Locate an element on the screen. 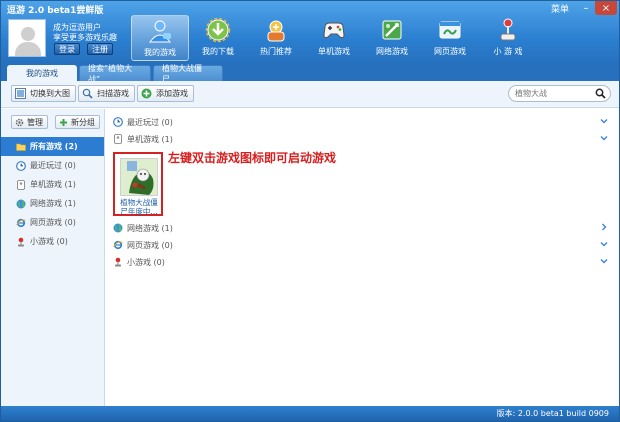  nav-single-games-label: 单机游戏 is located at coordinates (334, 51).